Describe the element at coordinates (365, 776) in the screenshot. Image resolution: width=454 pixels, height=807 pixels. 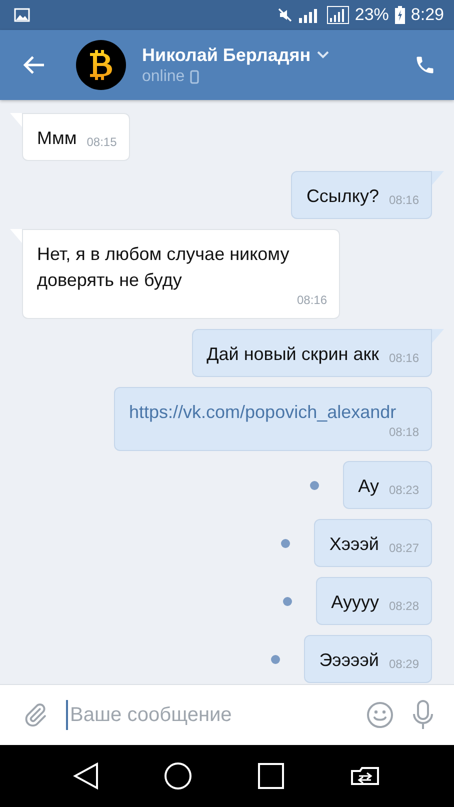
I see `switch-apps-icon` at that location.